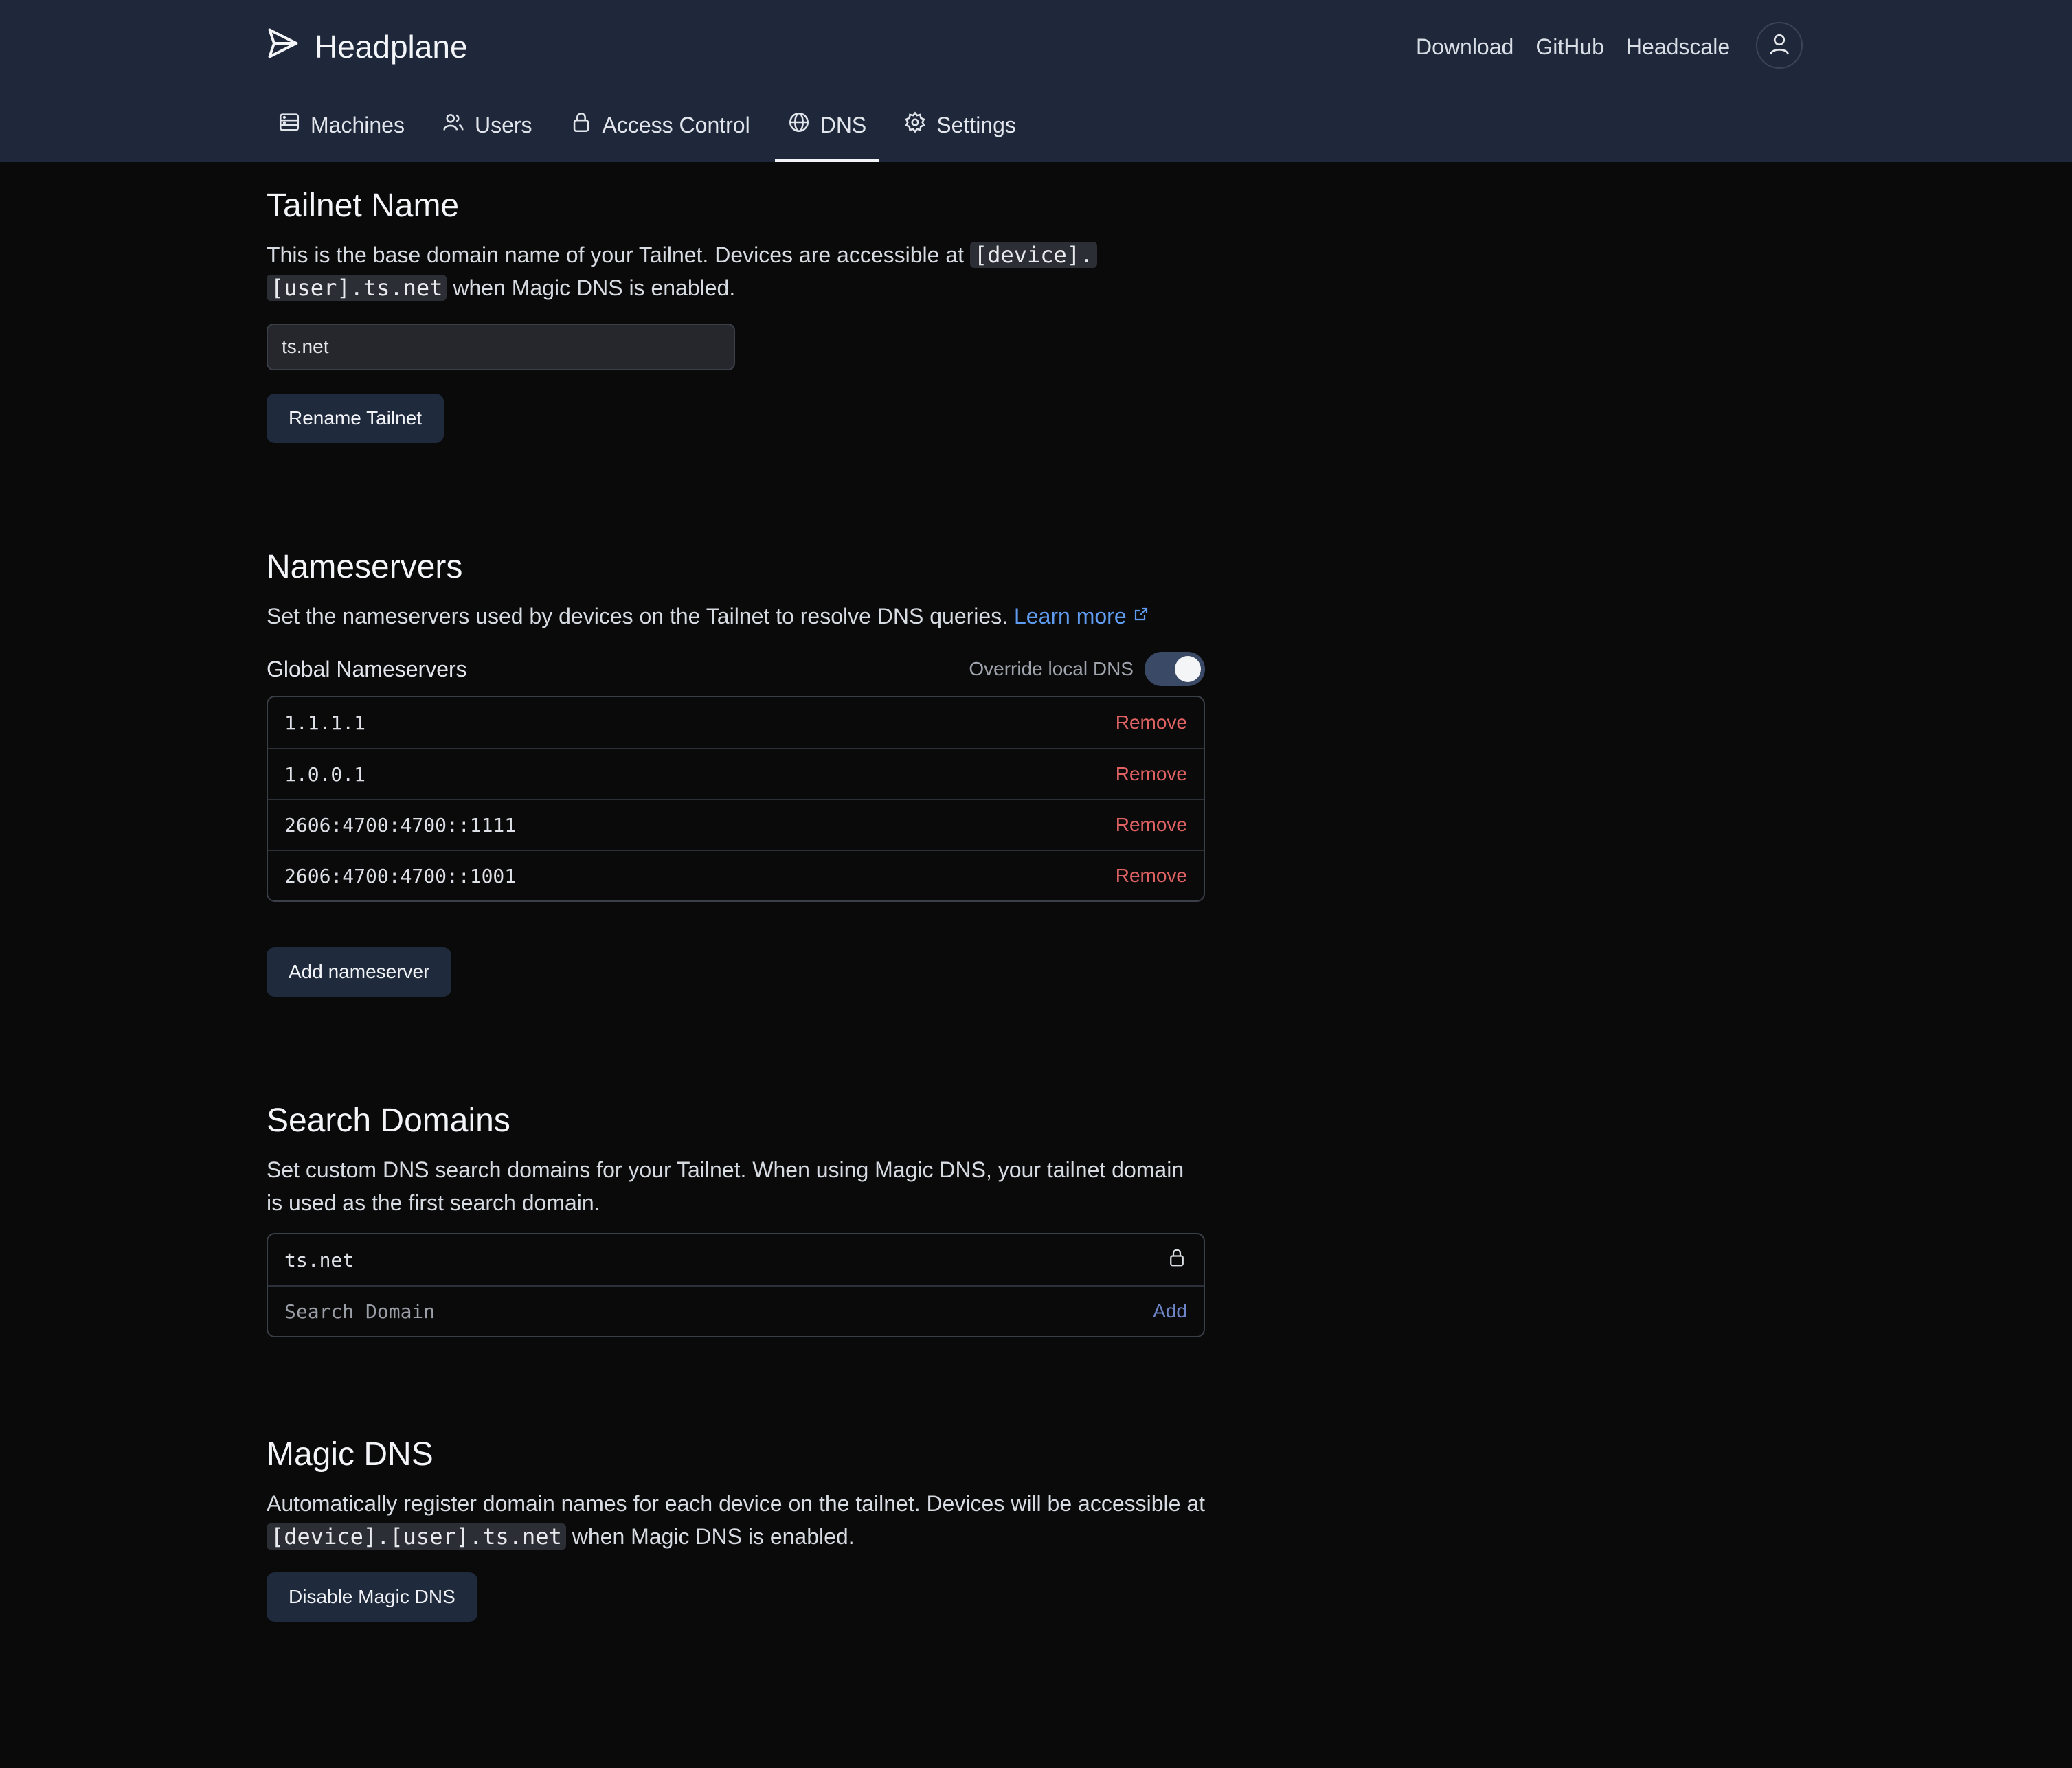 The image size is (2072, 1768). What do you see at coordinates (350, 1454) in the screenshot?
I see `section-title: Magic DNS` at bounding box center [350, 1454].